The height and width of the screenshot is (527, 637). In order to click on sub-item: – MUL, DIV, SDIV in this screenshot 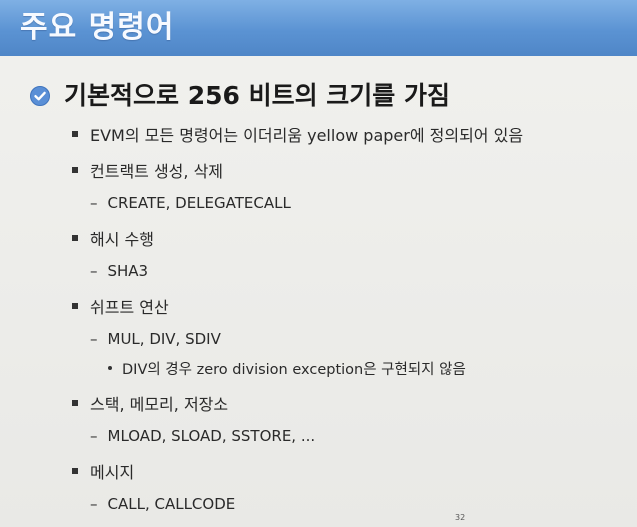, I will do `click(155, 339)`.